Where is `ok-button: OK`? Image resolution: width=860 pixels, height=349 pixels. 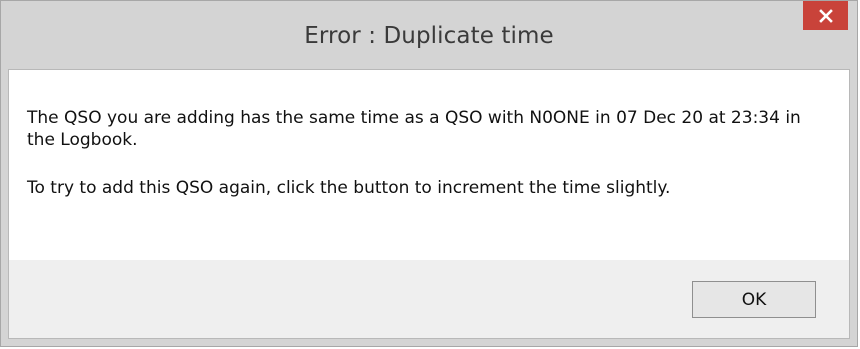
ok-button: OK is located at coordinates (754, 299).